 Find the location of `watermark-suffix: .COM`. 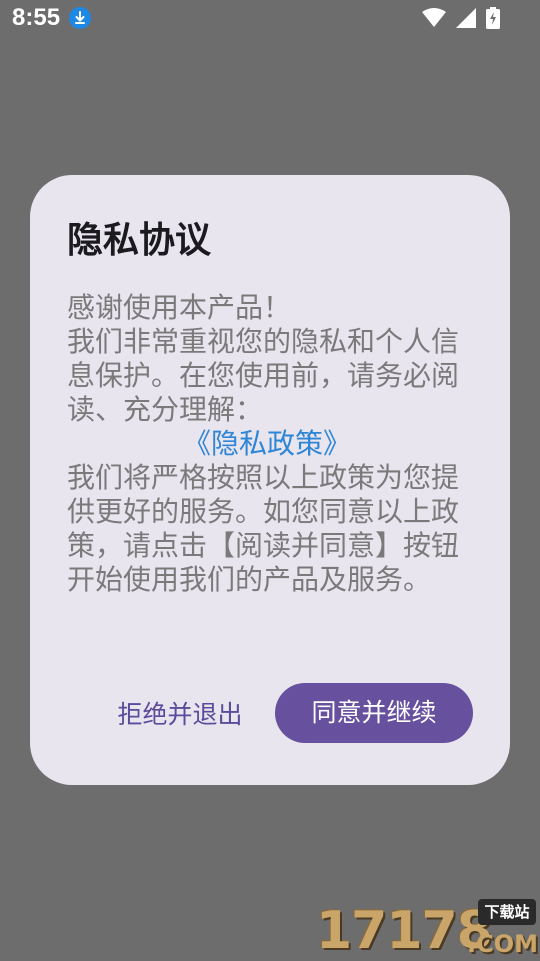

watermark-suffix: .COM is located at coordinates (502, 944).